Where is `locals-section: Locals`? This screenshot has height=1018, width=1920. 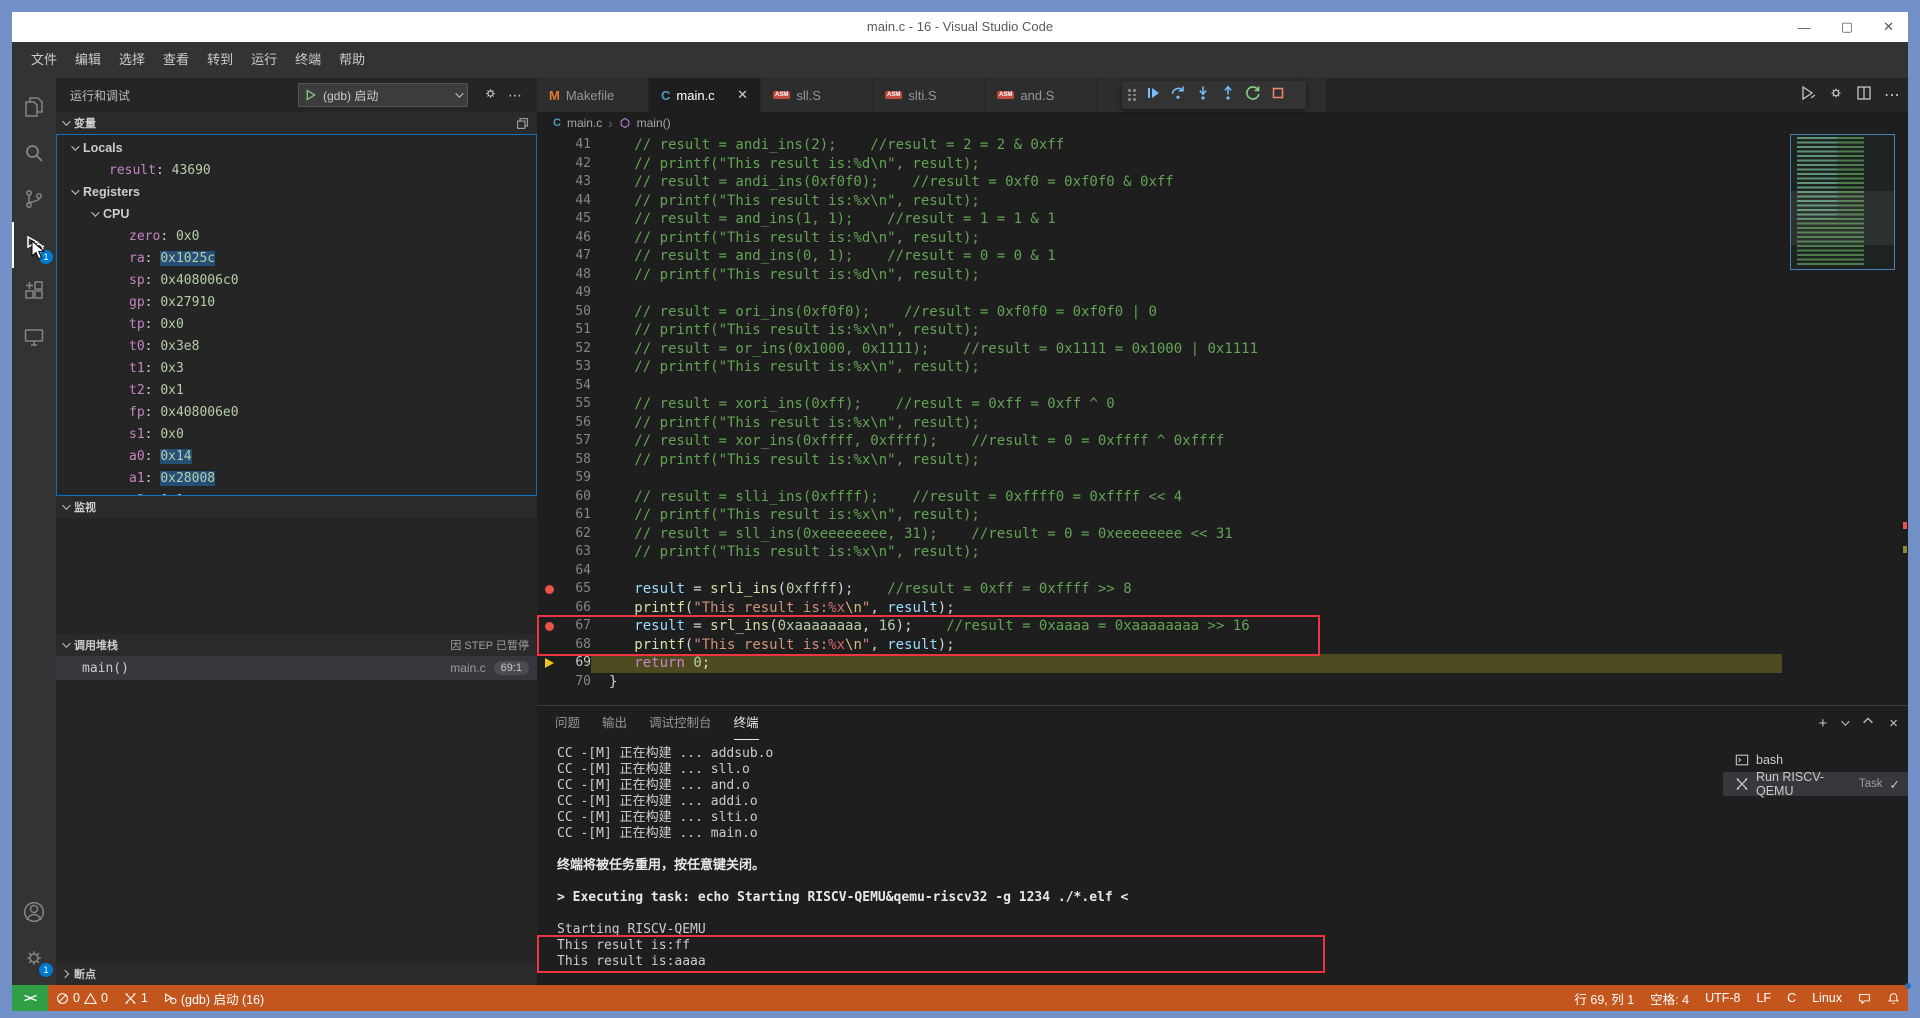 locals-section: Locals is located at coordinates (296, 148).